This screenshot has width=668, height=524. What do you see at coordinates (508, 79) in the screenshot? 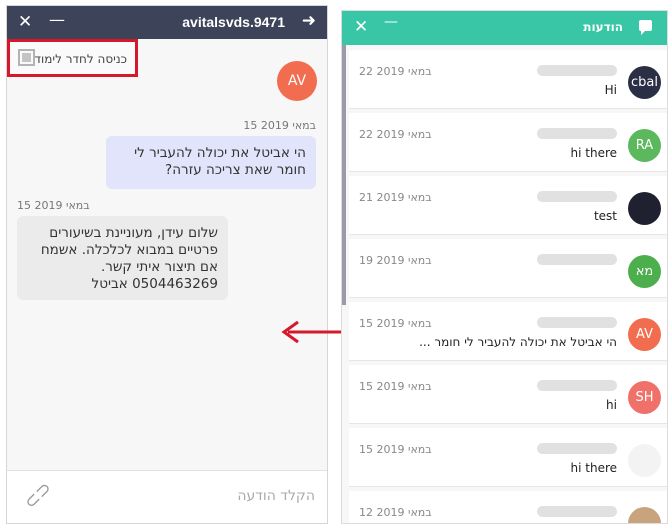
I see `conversation-row: 22 במאי 2019 Hi cbal` at bounding box center [508, 79].